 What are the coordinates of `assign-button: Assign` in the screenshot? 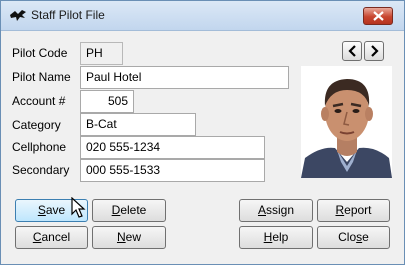 It's located at (276, 210).